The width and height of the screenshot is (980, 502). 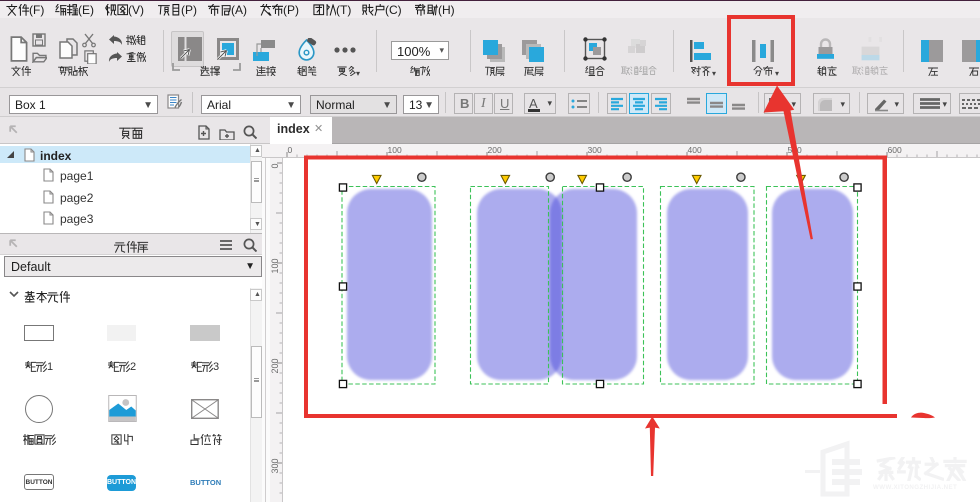 I want to click on svg-text: 600, so click(x=895, y=150).